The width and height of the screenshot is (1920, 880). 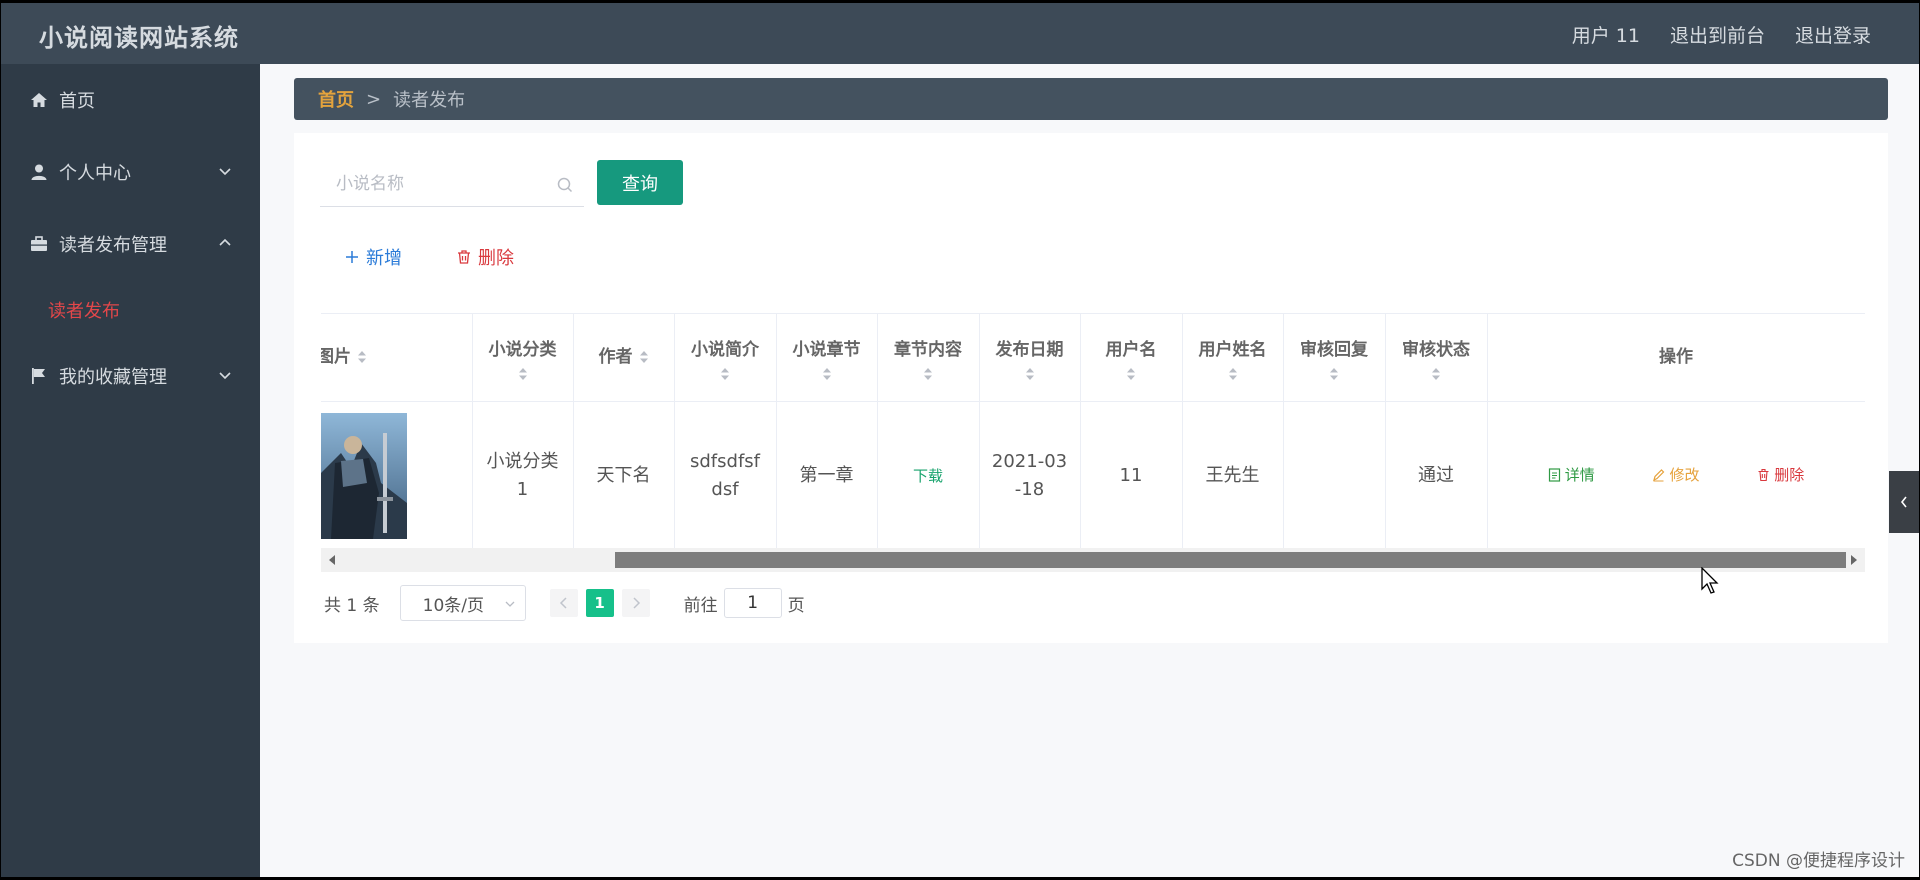 I want to click on col-header-author: 作者, so click(x=624, y=358).